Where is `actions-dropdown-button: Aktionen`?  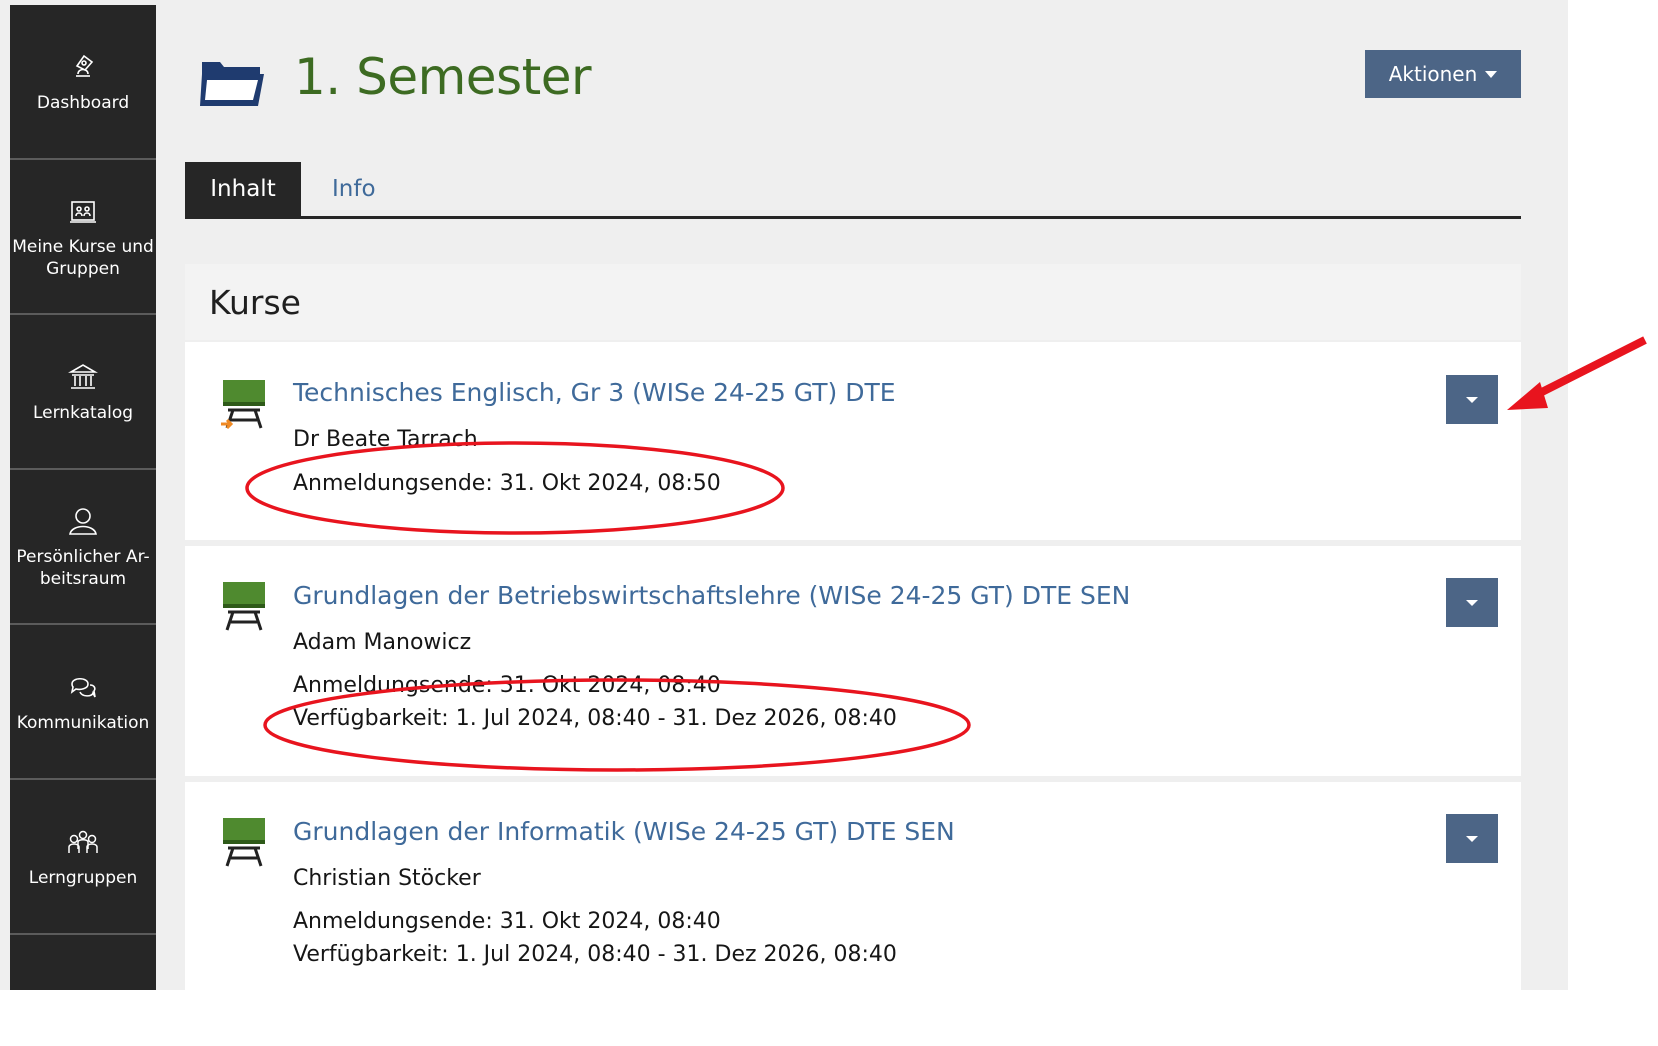 actions-dropdown-button: Aktionen is located at coordinates (1443, 74).